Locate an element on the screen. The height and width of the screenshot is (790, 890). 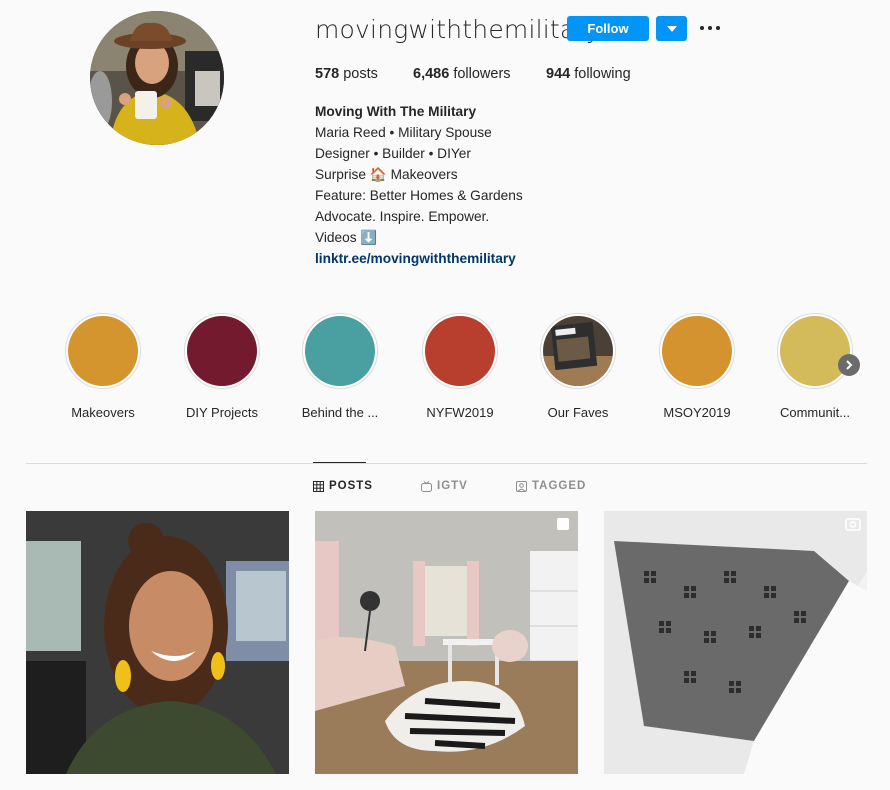
tab-igtv: IGTV is located at coordinates (444, 486).